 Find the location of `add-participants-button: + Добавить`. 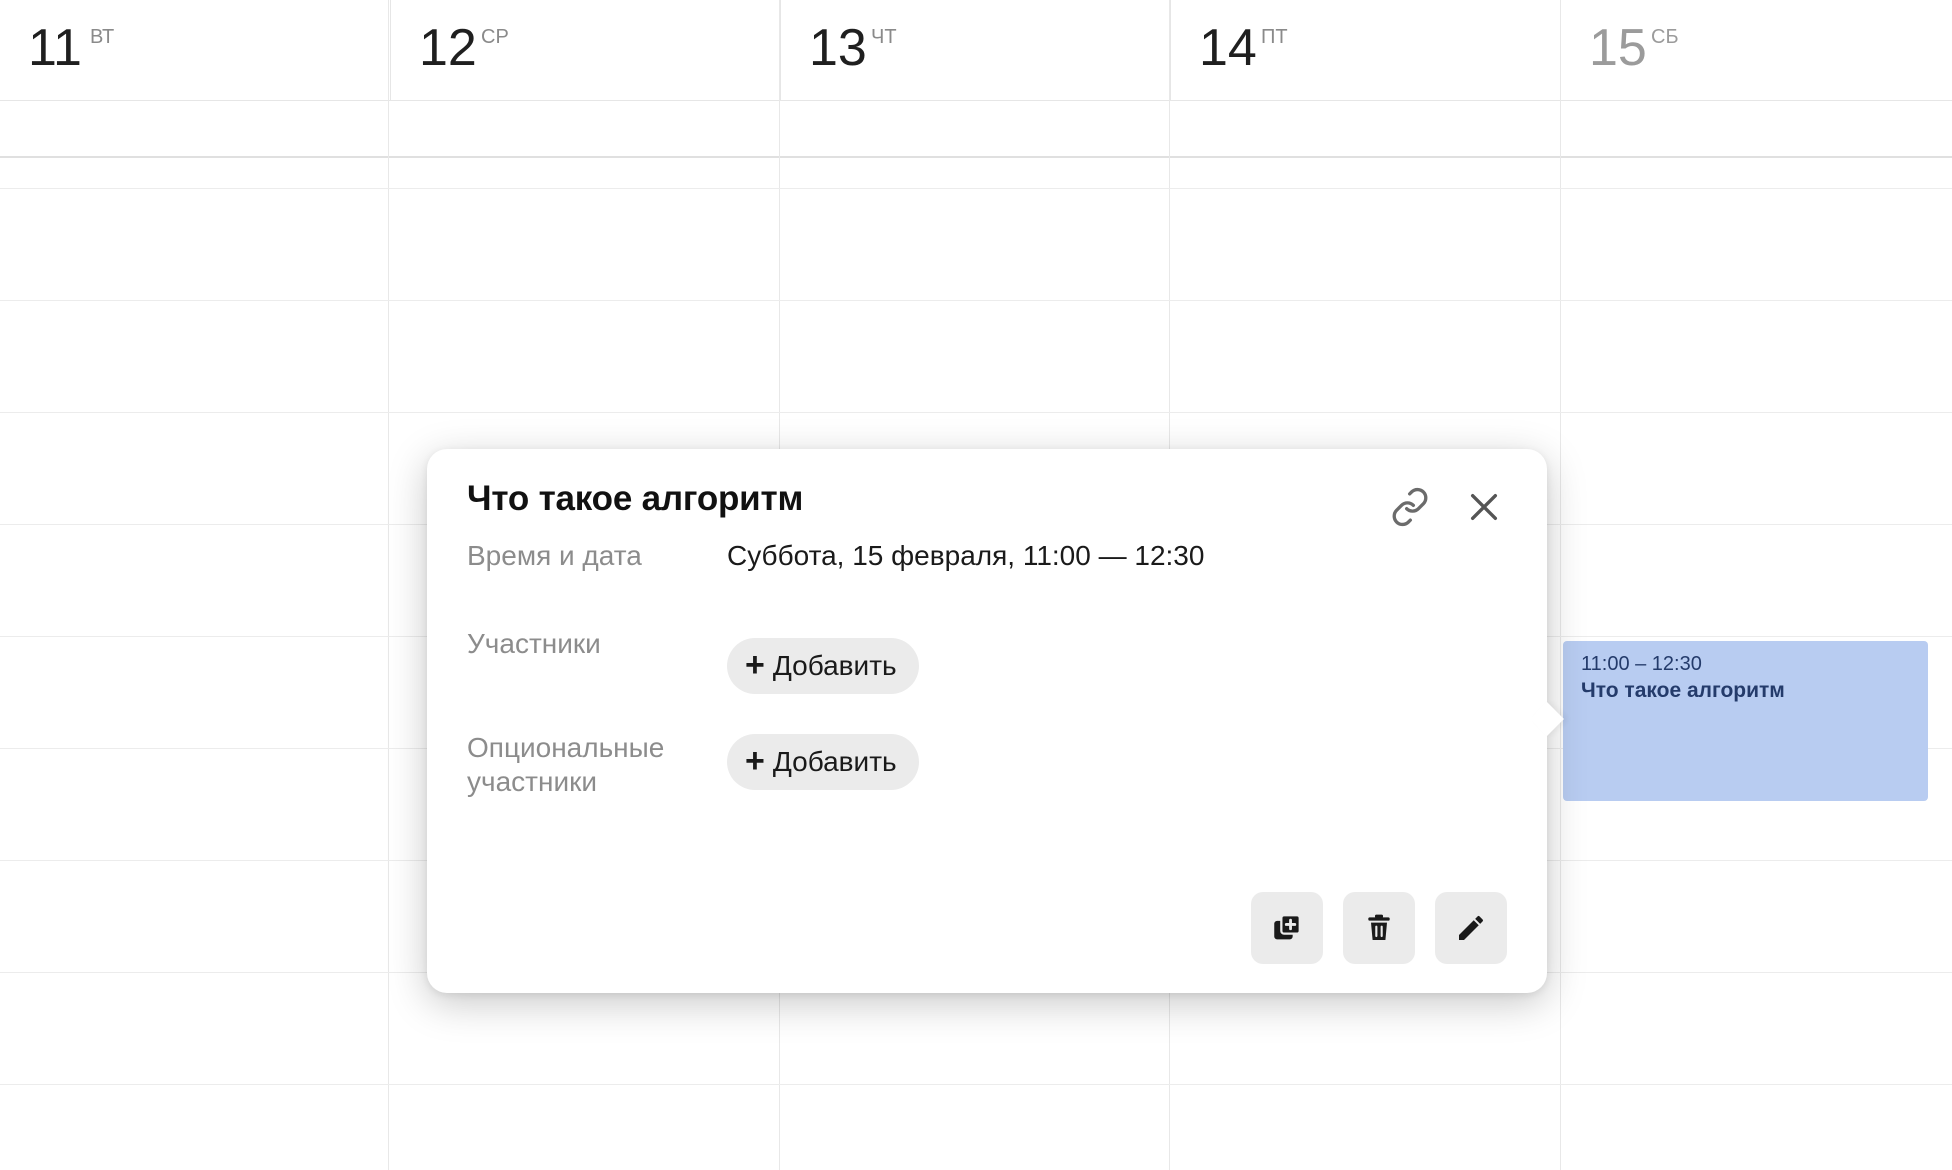

add-participants-button: + Добавить is located at coordinates (823, 666).